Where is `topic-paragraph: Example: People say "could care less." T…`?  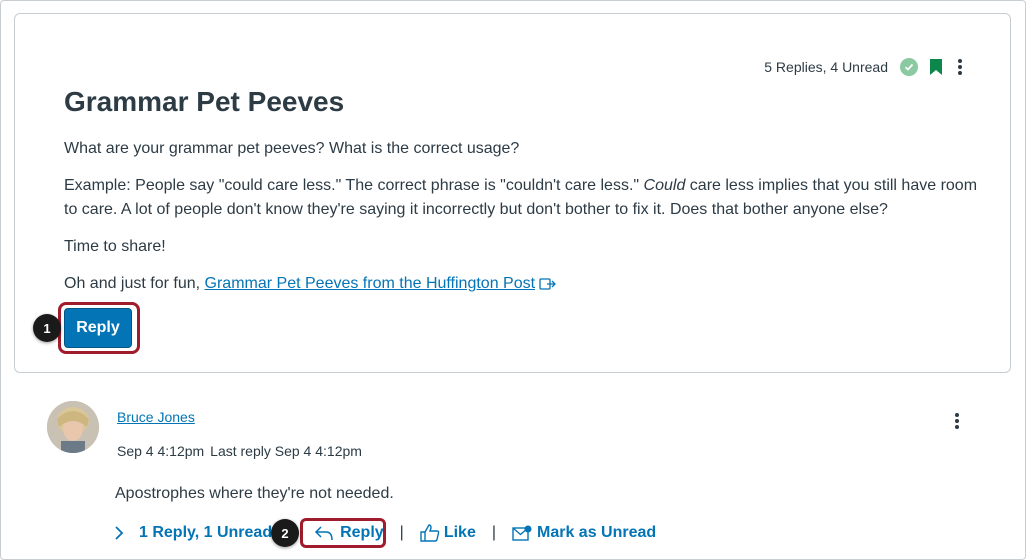 topic-paragraph: Example: People say "could care less." T… is located at coordinates (524, 198).